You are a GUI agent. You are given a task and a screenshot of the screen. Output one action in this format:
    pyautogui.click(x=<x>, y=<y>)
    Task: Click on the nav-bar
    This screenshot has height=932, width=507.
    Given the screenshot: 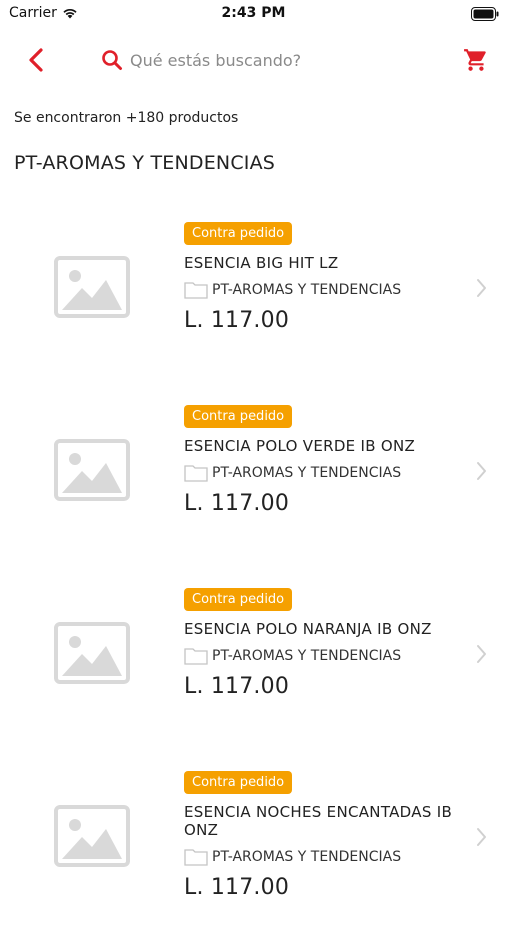 What is the action you would take?
    pyautogui.click(x=253, y=61)
    